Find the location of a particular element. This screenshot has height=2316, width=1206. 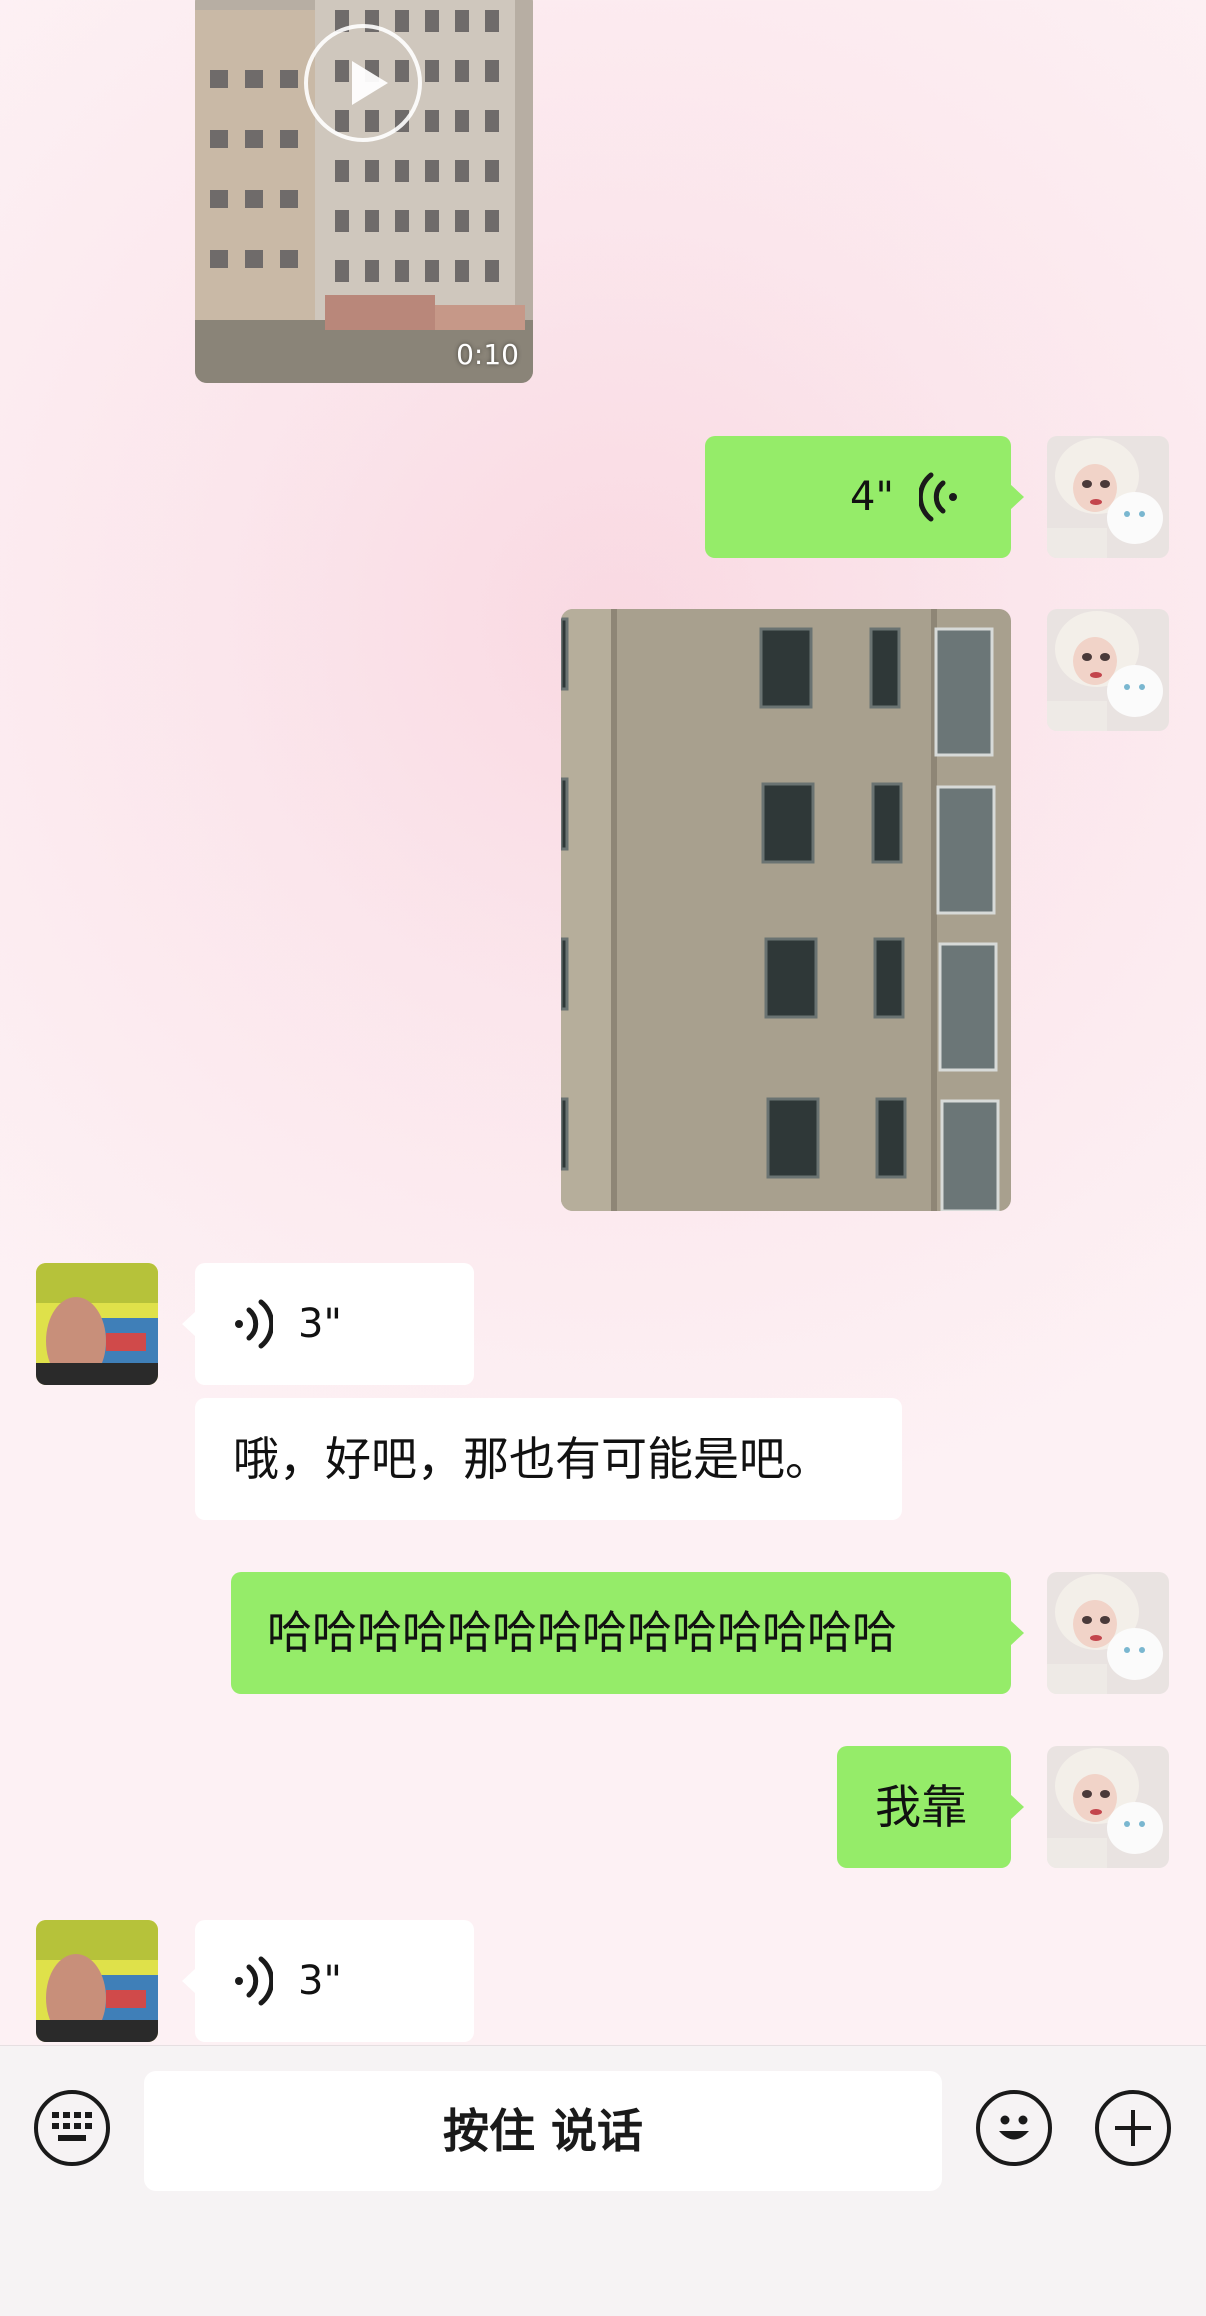

received-text-message: 哦，好吧，那也有可能是吧。 is located at coordinates (548, 1459).